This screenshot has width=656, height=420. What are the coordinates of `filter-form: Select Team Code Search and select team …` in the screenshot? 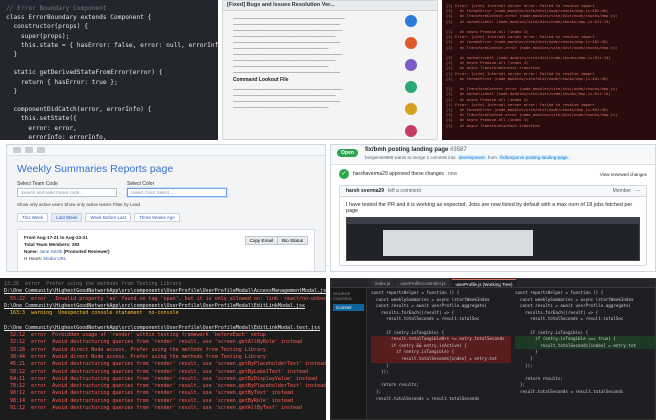 It's located at (166, 189).